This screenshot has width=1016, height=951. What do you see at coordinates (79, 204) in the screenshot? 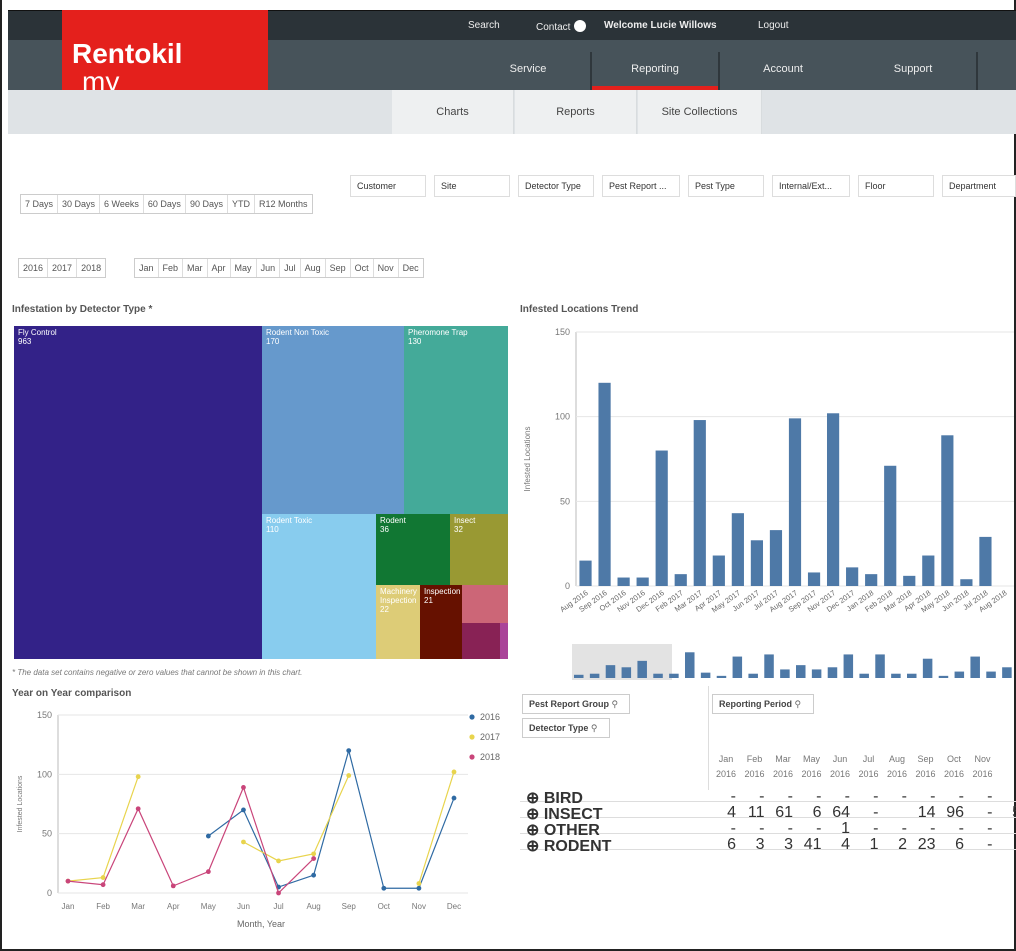
I see `period-button: 30 Days` at bounding box center [79, 204].